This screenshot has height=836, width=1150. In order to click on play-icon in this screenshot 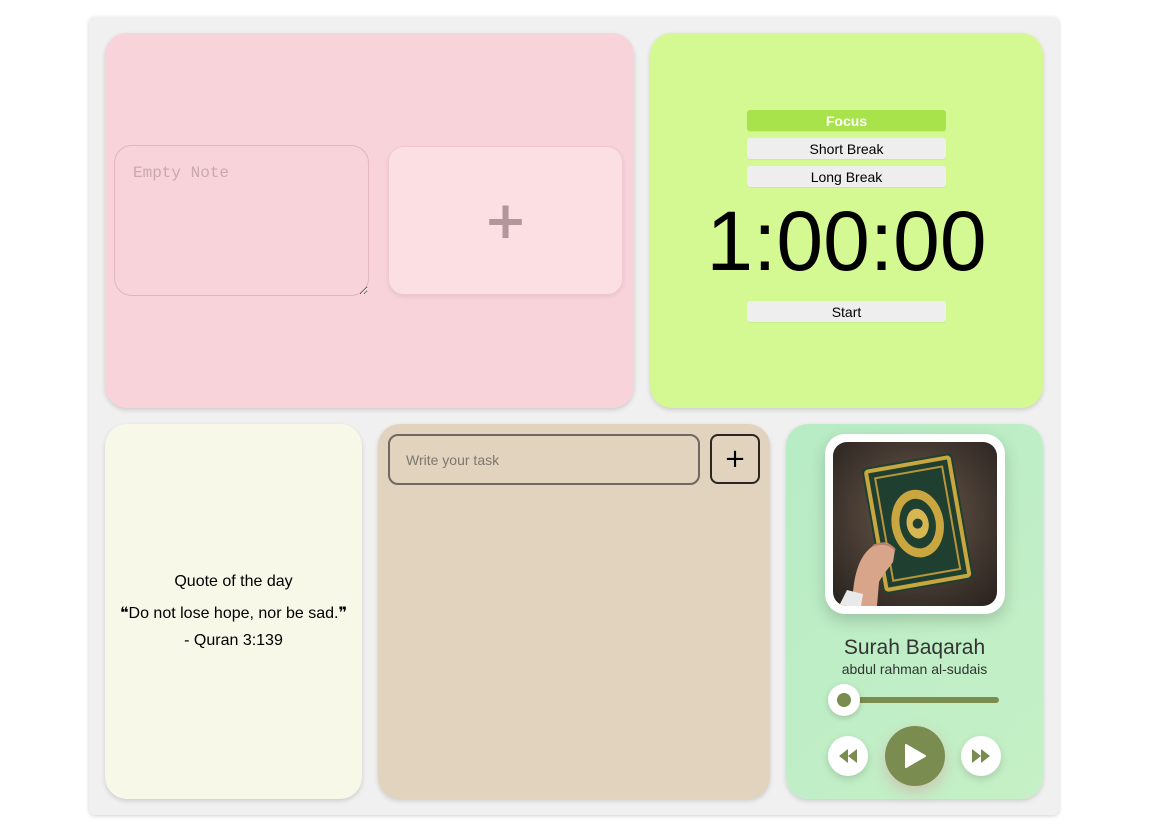, I will do `click(915, 756)`.